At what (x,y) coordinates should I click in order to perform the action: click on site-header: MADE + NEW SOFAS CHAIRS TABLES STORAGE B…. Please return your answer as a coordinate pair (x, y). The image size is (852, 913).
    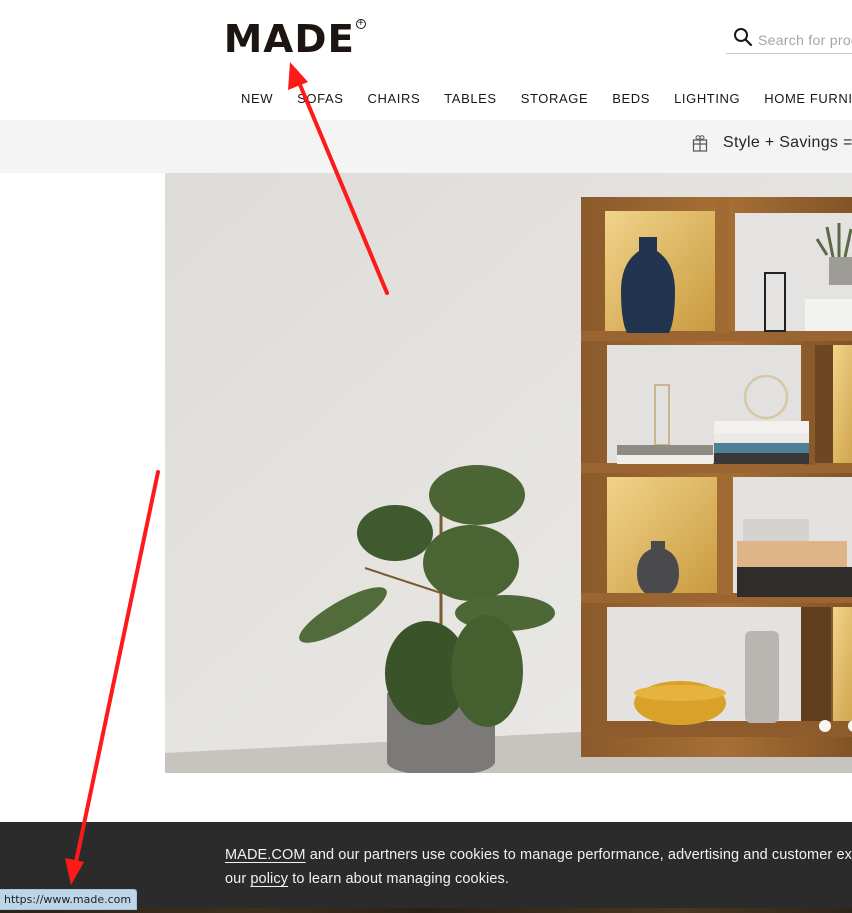
    Looking at the image, I should click on (426, 60).